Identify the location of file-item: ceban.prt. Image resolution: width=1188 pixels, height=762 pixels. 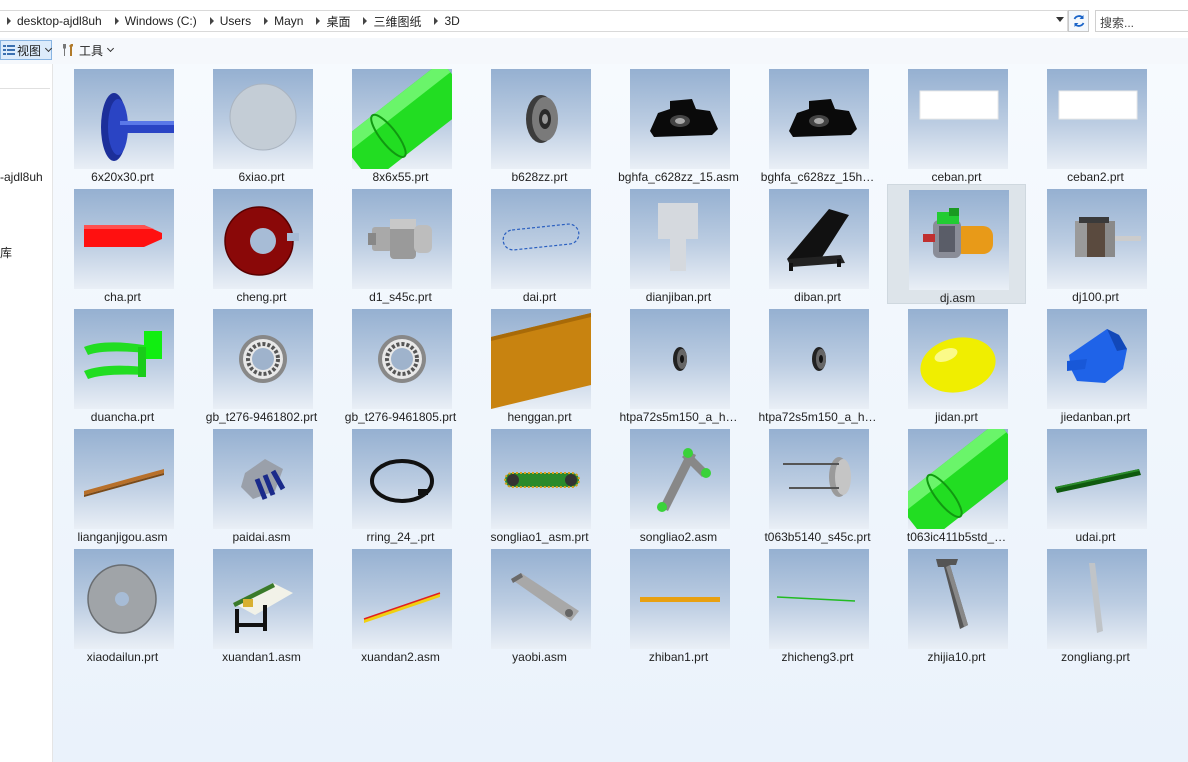
(956, 124).